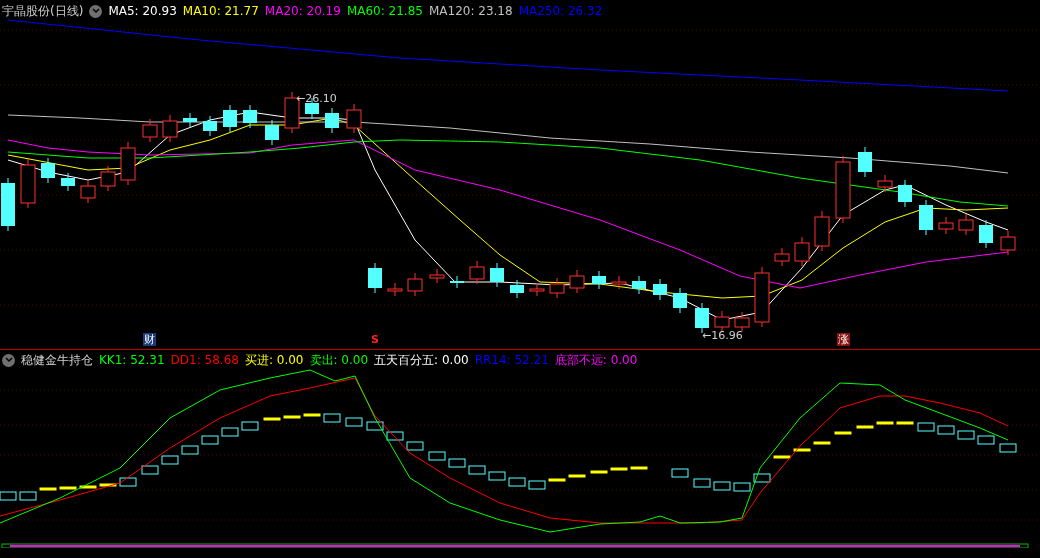  Describe the element at coordinates (220, 11) in the screenshot. I see `legend-item: MA10: 21.77` at that location.